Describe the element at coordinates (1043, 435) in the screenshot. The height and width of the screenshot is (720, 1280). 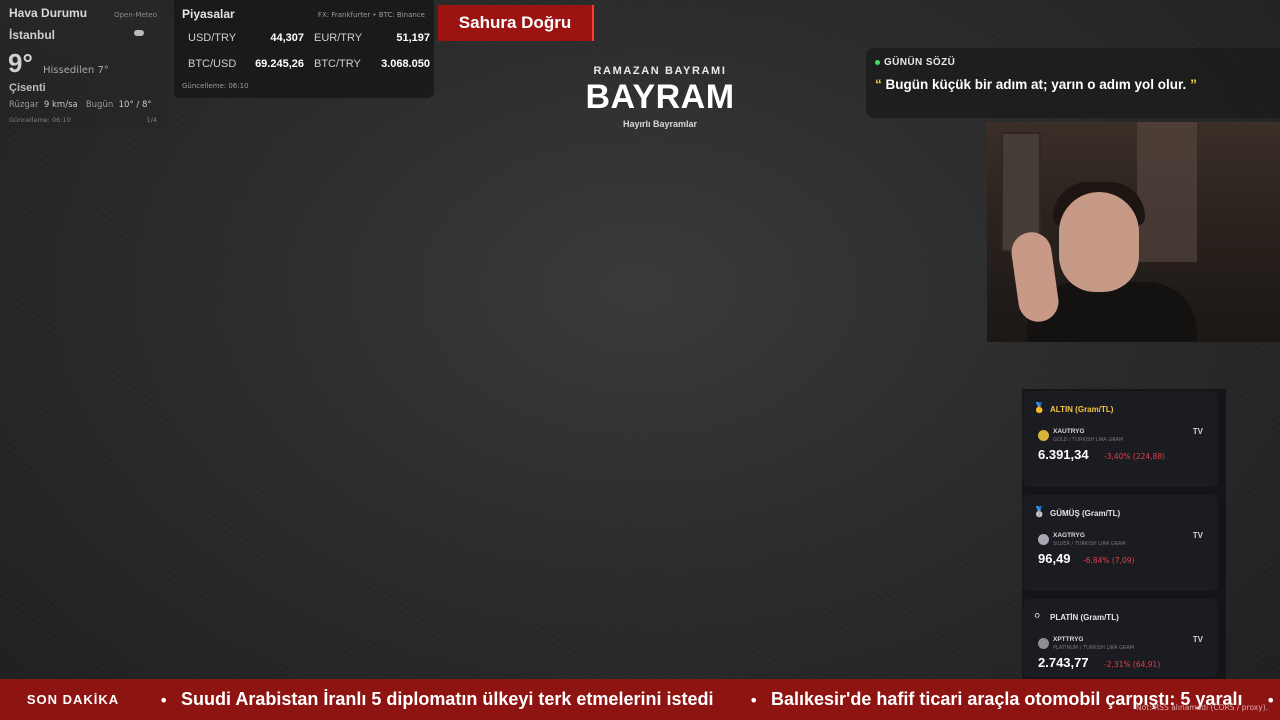
I see `gold-coin-icon` at that location.